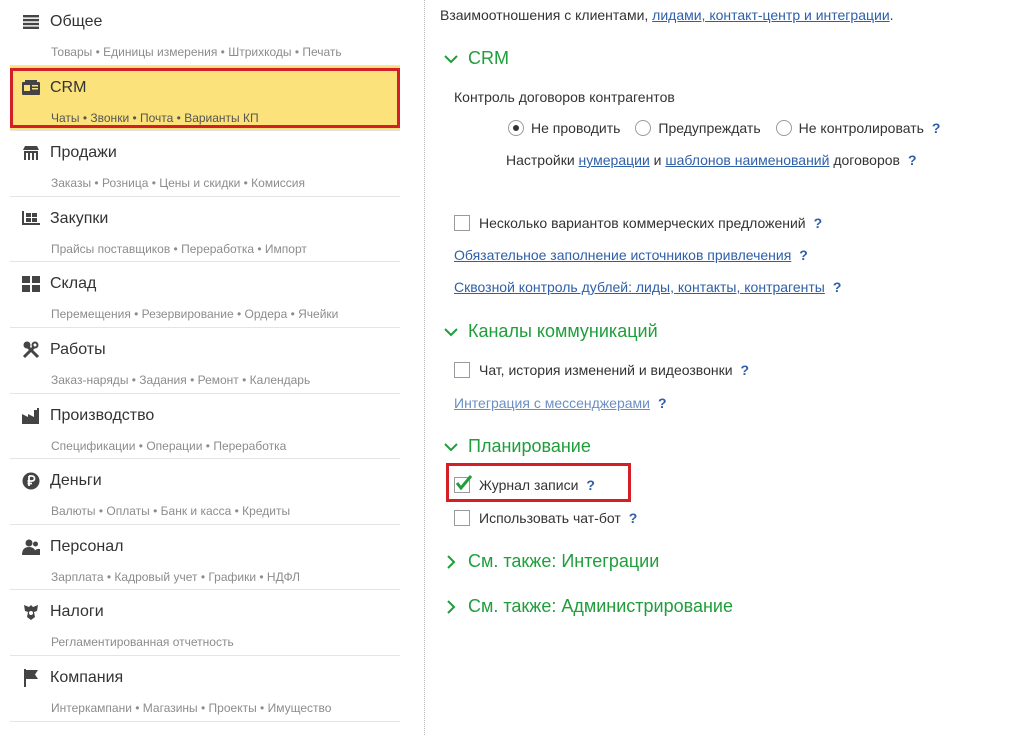 The width and height of the screenshot is (1024, 735). I want to click on checkmark-icon, so click(464, 483).